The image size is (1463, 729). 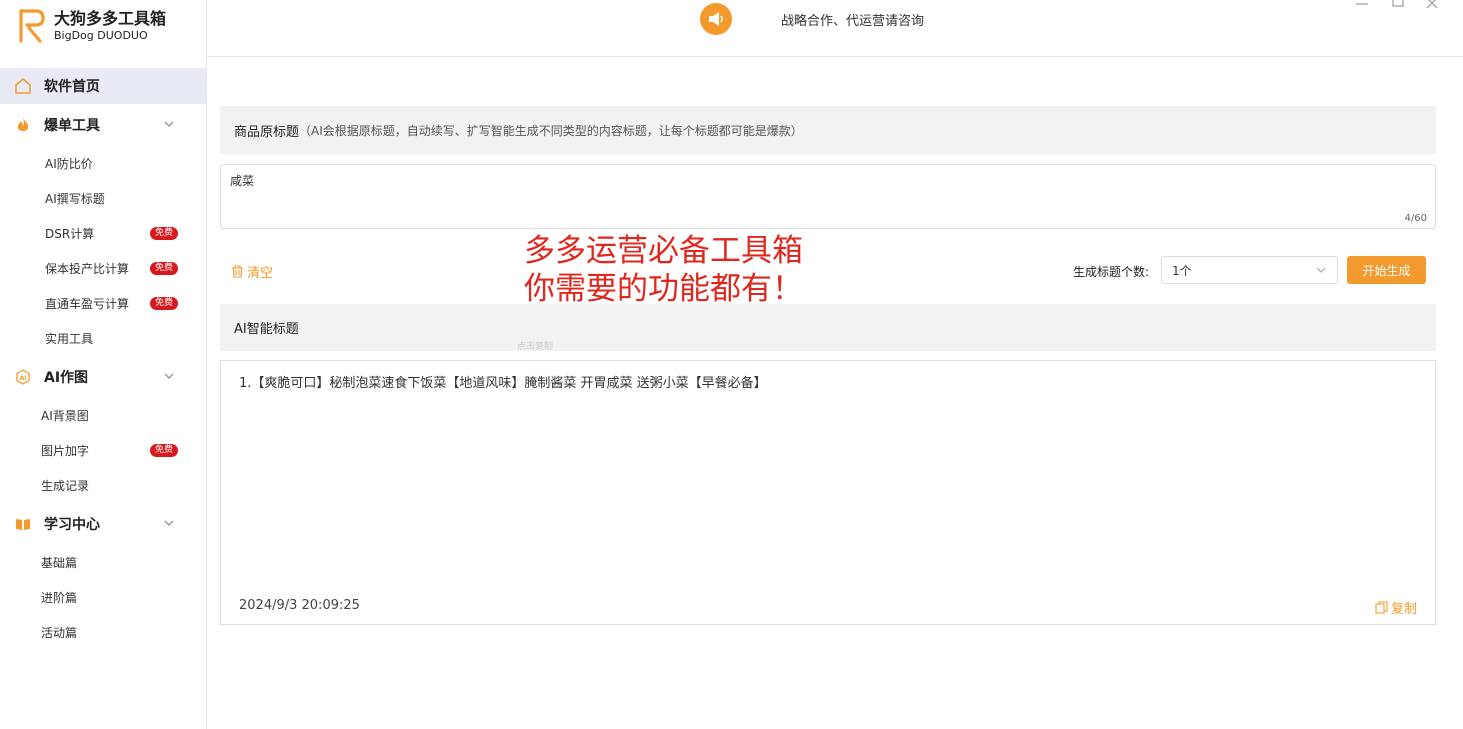 What do you see at coordinates (69, 339) in the screenshot?
I see `sidebar-item-label: 实用工具` at bounding box center [69, 339].